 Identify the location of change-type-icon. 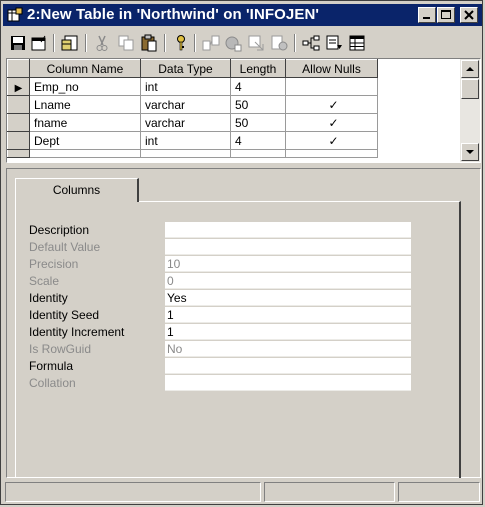
(334, 42).